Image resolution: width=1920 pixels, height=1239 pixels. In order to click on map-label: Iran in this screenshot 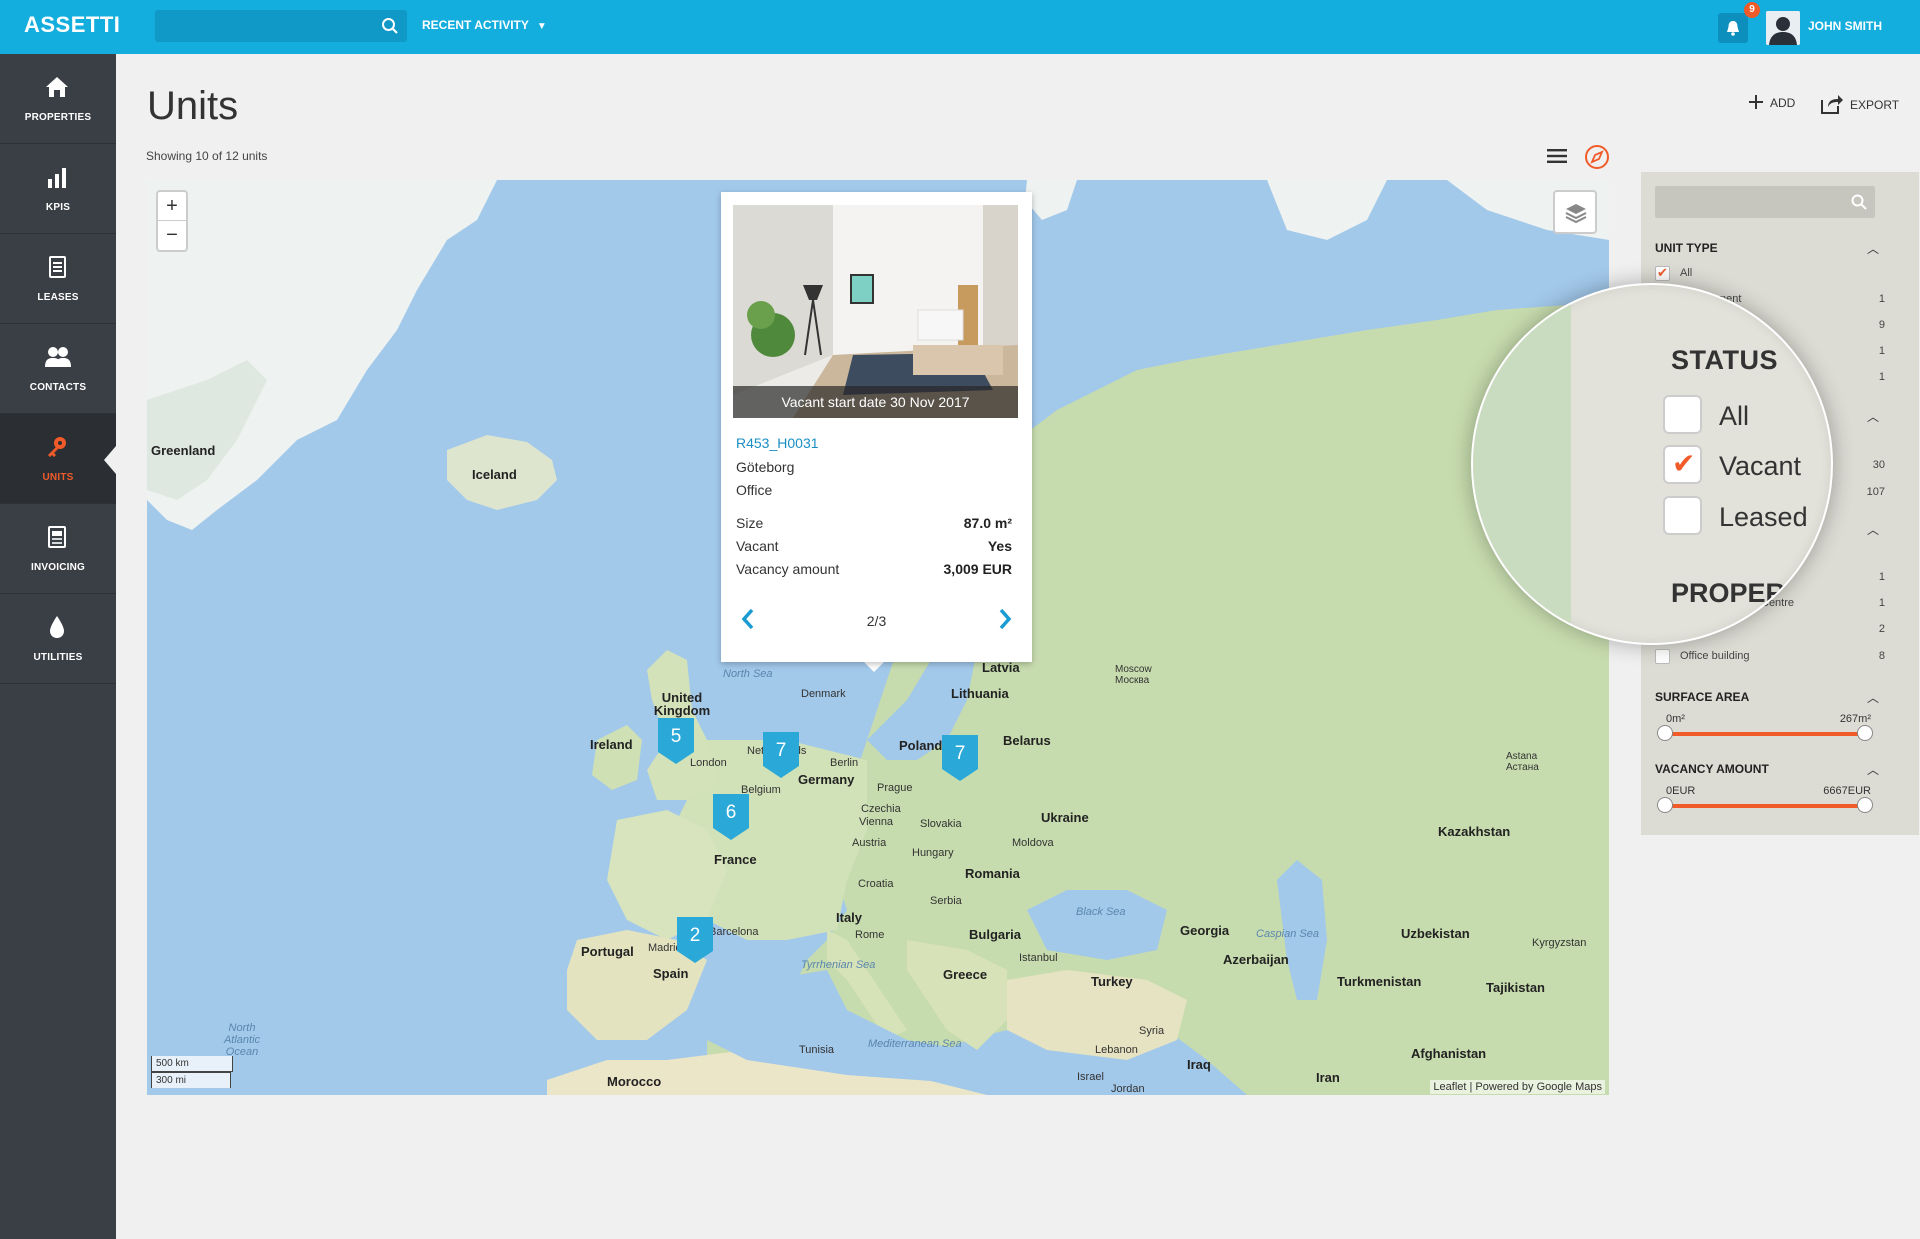, I will do `click(1328, 1077)`.